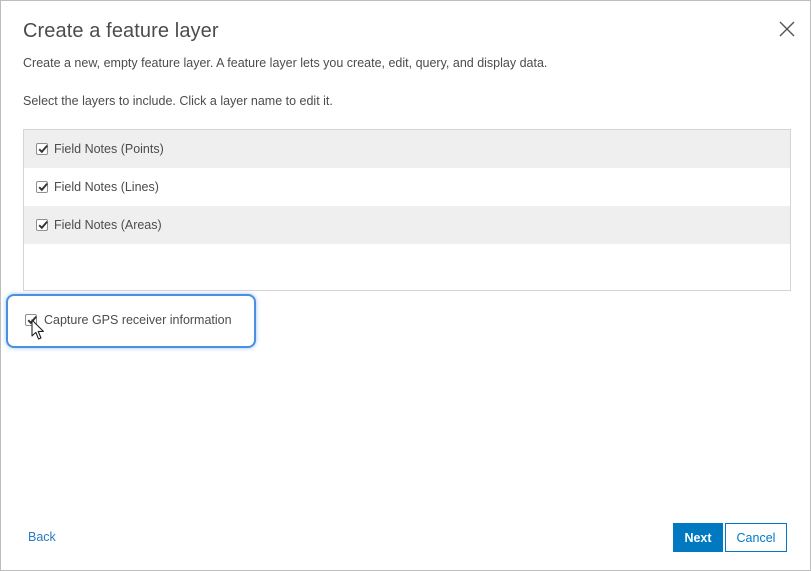 Image resolution: width=811 pixels, height=571 pixels. Describe the element at coordinates (698, 537) in the screenshot. I see `next-button: Next` at that location.